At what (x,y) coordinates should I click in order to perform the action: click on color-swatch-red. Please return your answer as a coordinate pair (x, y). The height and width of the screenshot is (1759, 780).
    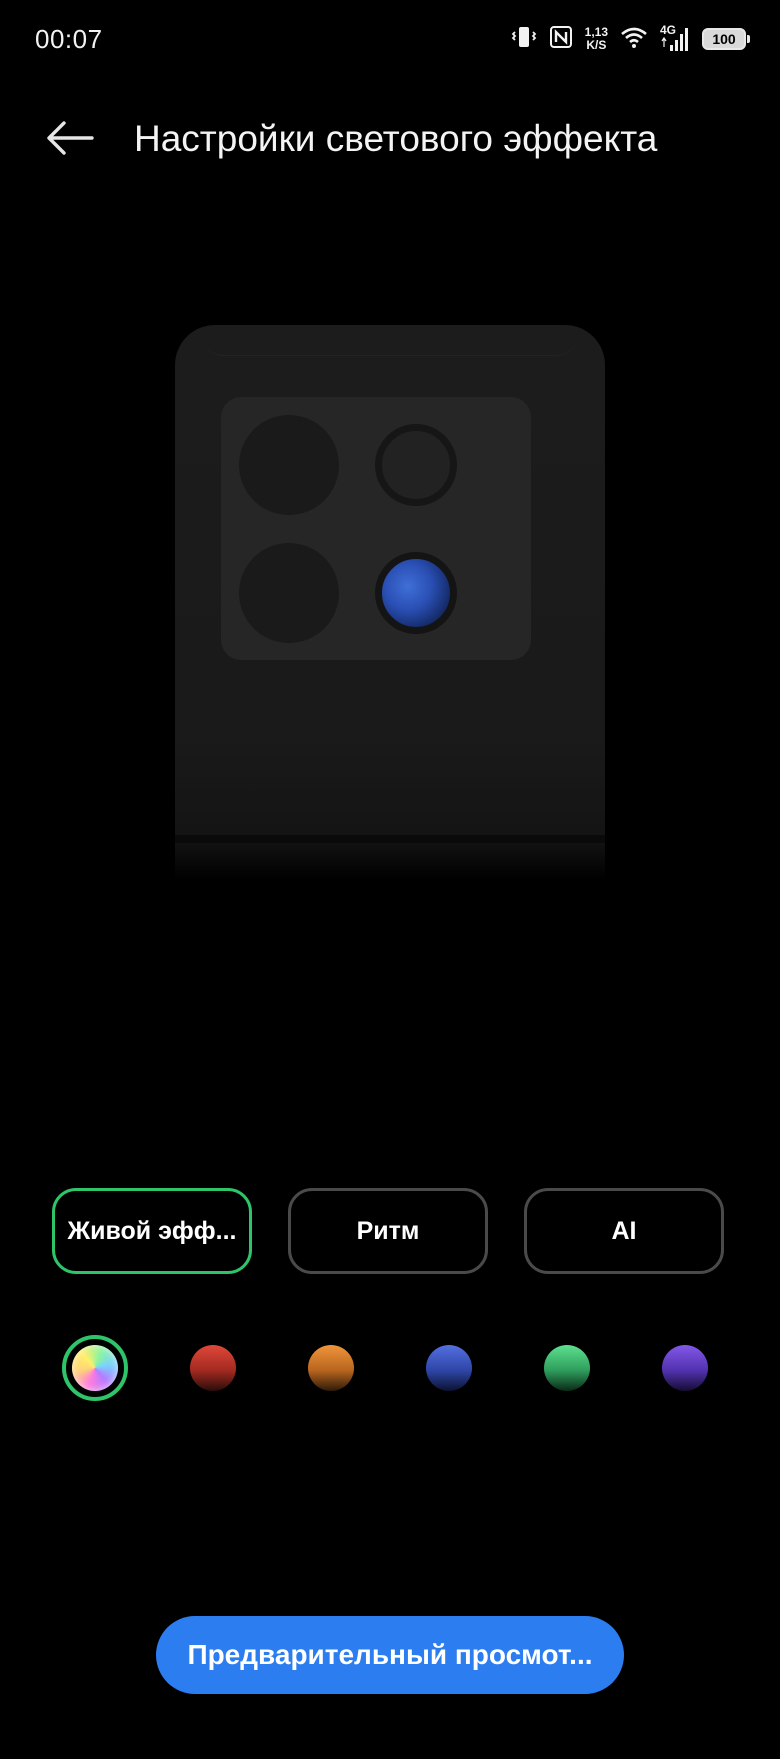
    Looking at the image, I should click on (213, 1368).